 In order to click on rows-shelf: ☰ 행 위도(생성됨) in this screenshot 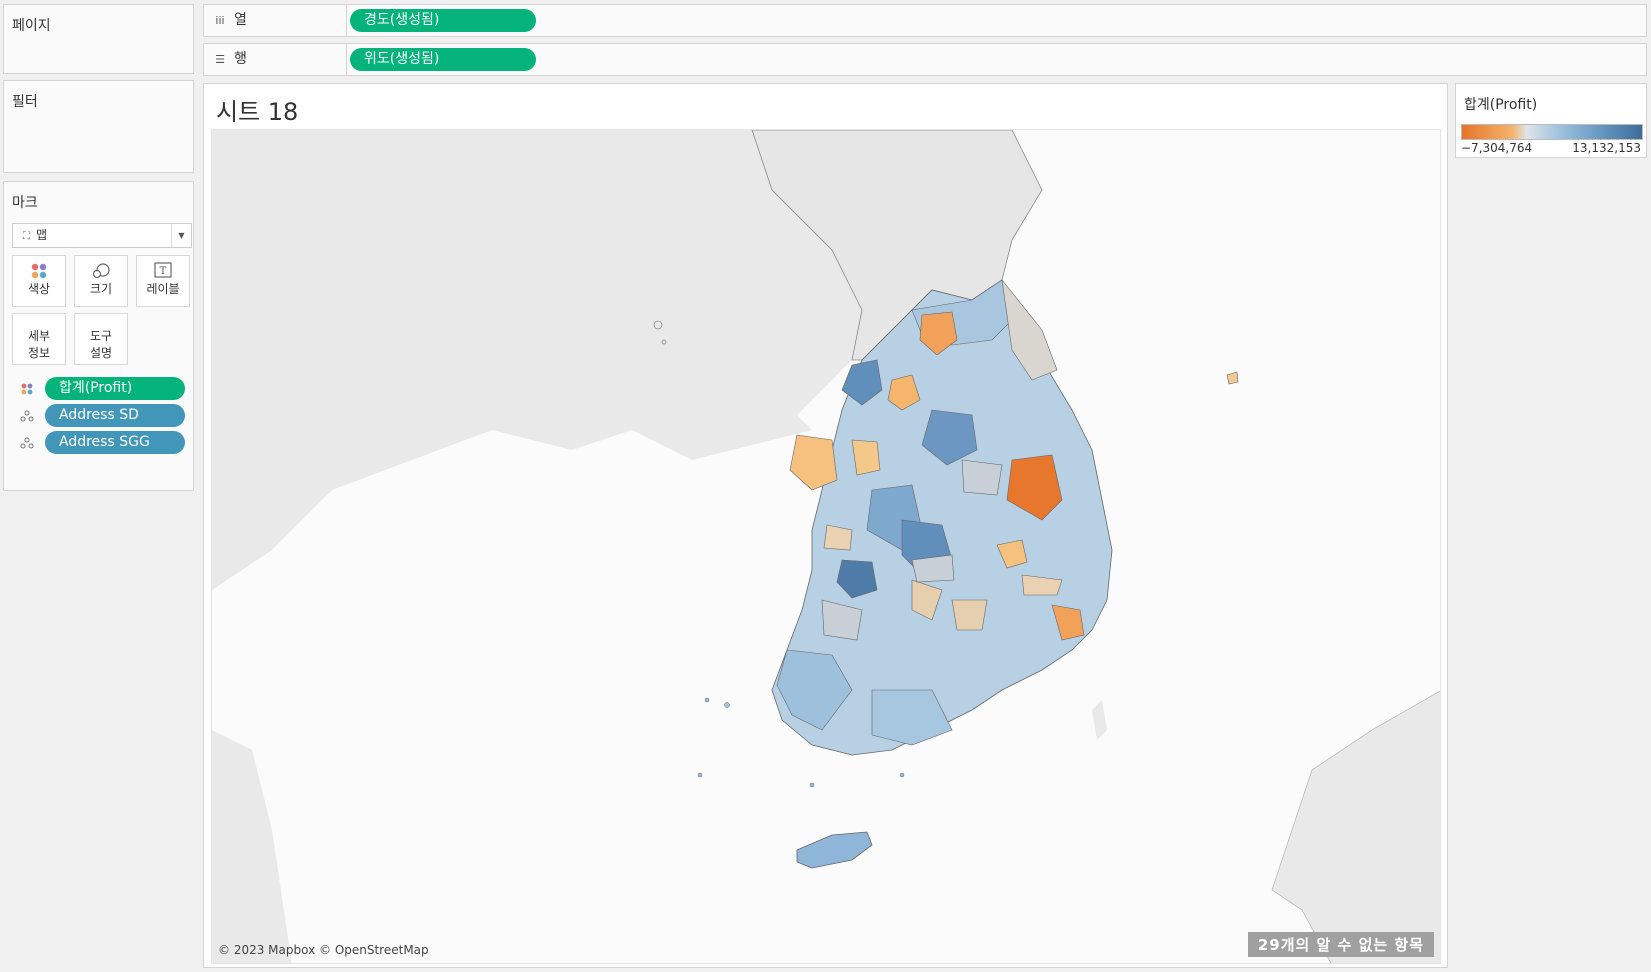, I will do `click(925, 59)`.